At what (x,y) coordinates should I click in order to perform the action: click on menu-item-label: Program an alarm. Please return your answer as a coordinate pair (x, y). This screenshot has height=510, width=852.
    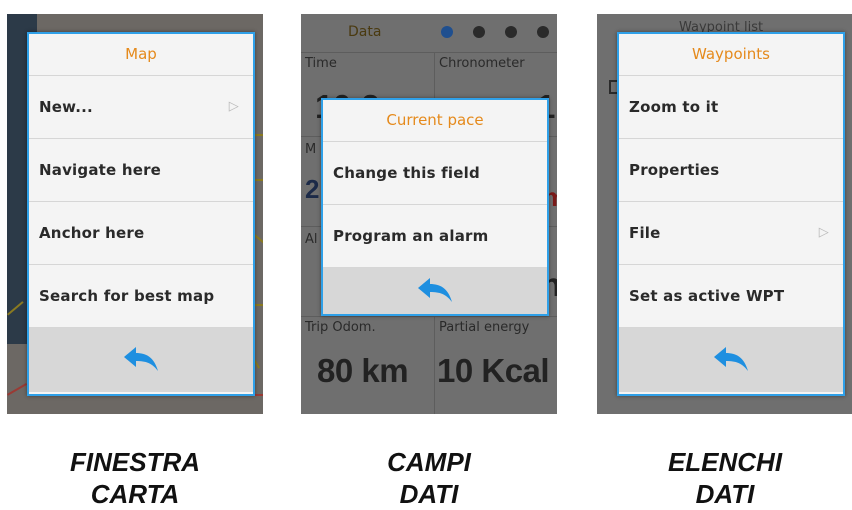
    Looking at the image, I should click on (411, 236).